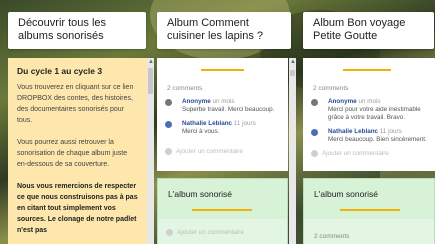 The image size is (435, 244). Describe the element at coordinates (228, 109) in the screenshot. I see `comment-text: Superbe travail. Merci beaucoup.` at that location.